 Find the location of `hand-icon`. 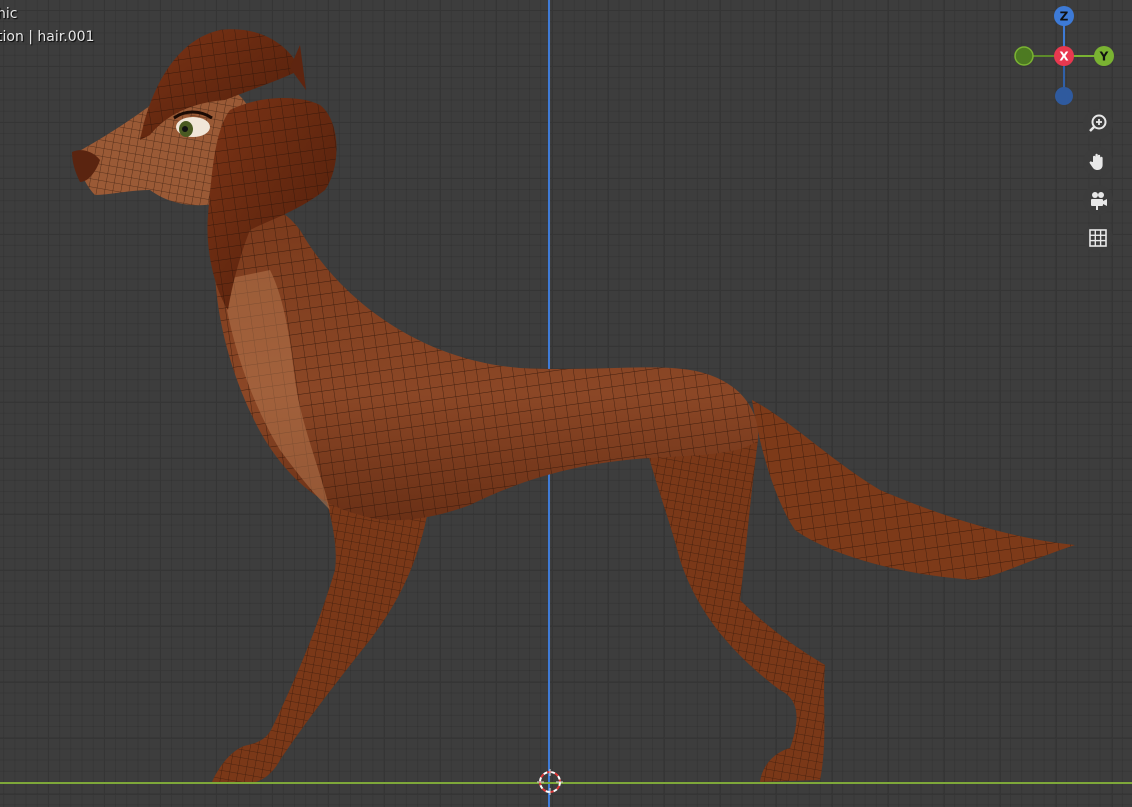

hand-icon is located at coordinates (1096, 161).